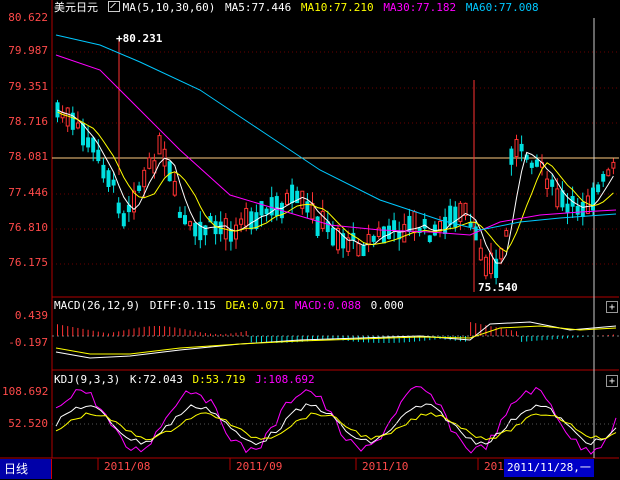  I want to click on macd-y-tick-label: -0.197, so click(28, 342).